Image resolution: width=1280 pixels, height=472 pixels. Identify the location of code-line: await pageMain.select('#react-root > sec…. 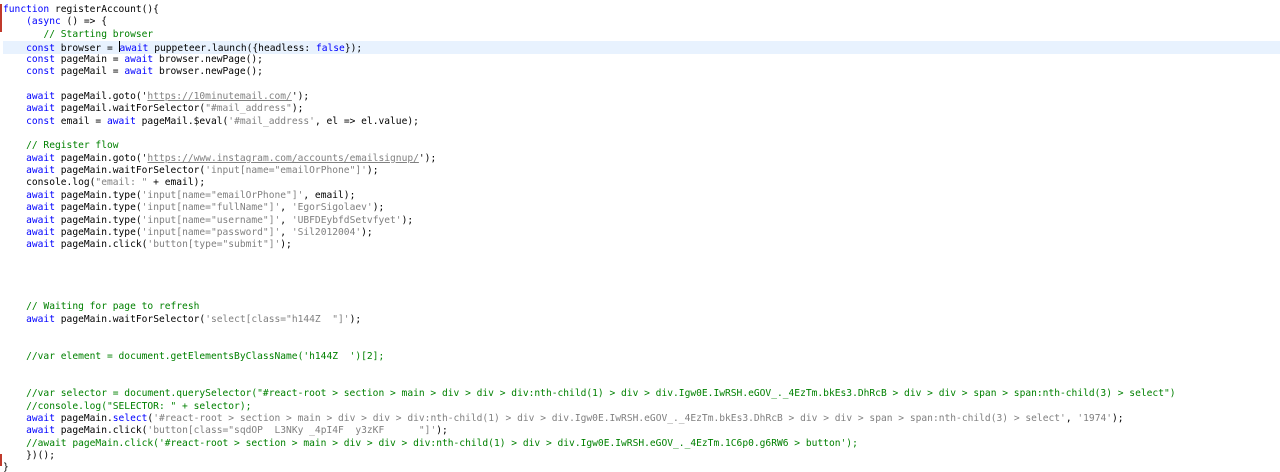
(641, 419).